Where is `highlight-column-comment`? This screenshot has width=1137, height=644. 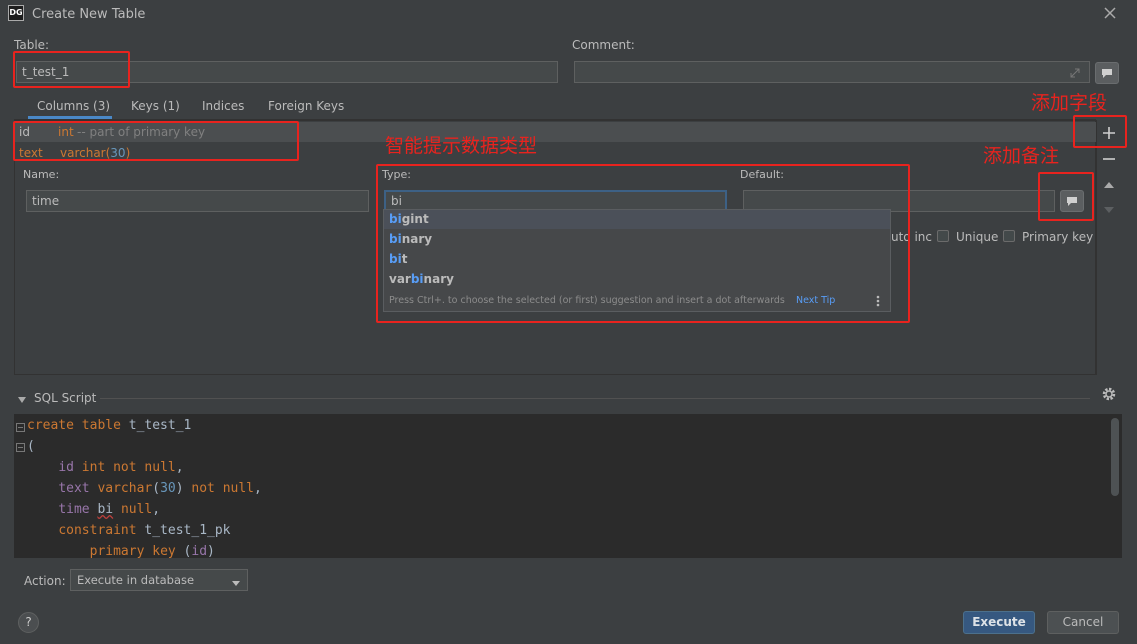
highlight-column-comment is located at coordinates (1066, 196).